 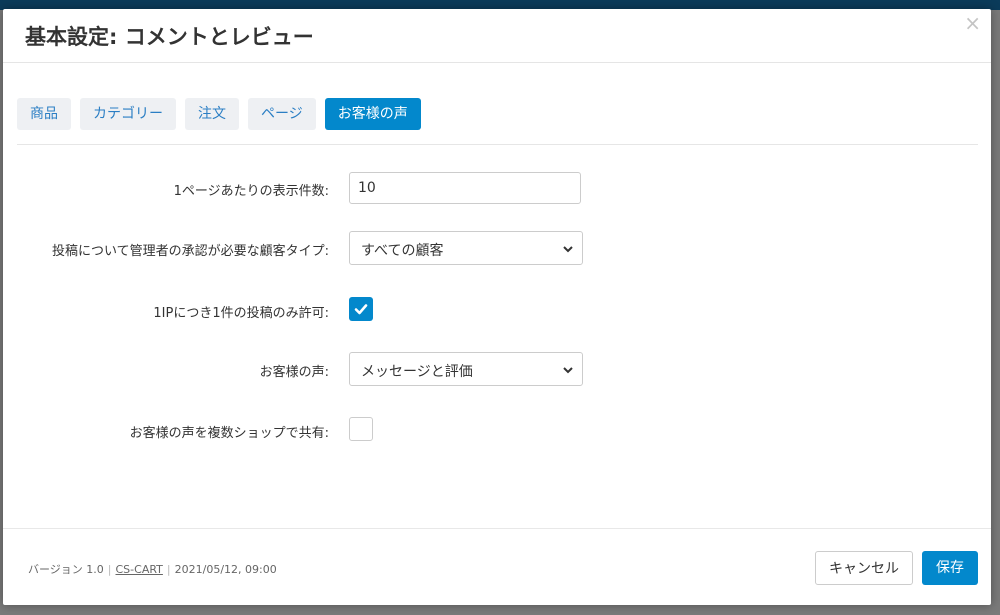 What do you see at coordinates (282, 114) in the screenshot?
I see `tab-pages: ページ` at bounding box center [282, 114].